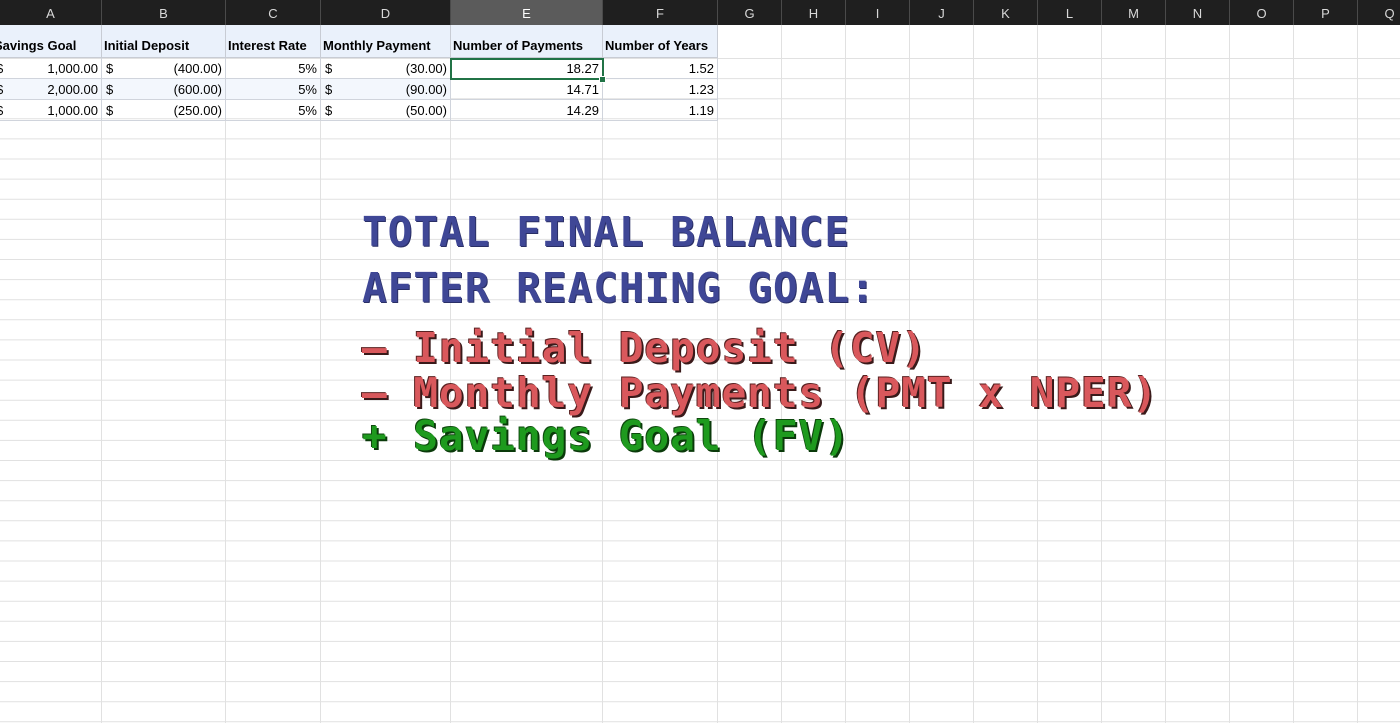 The width and height of the screenshot is (1400, 723). What do you see at coordinates (527, 89) in the screenshot?
I see `cell-number-of-payments: 14.71` at bounding box center [527, 89].